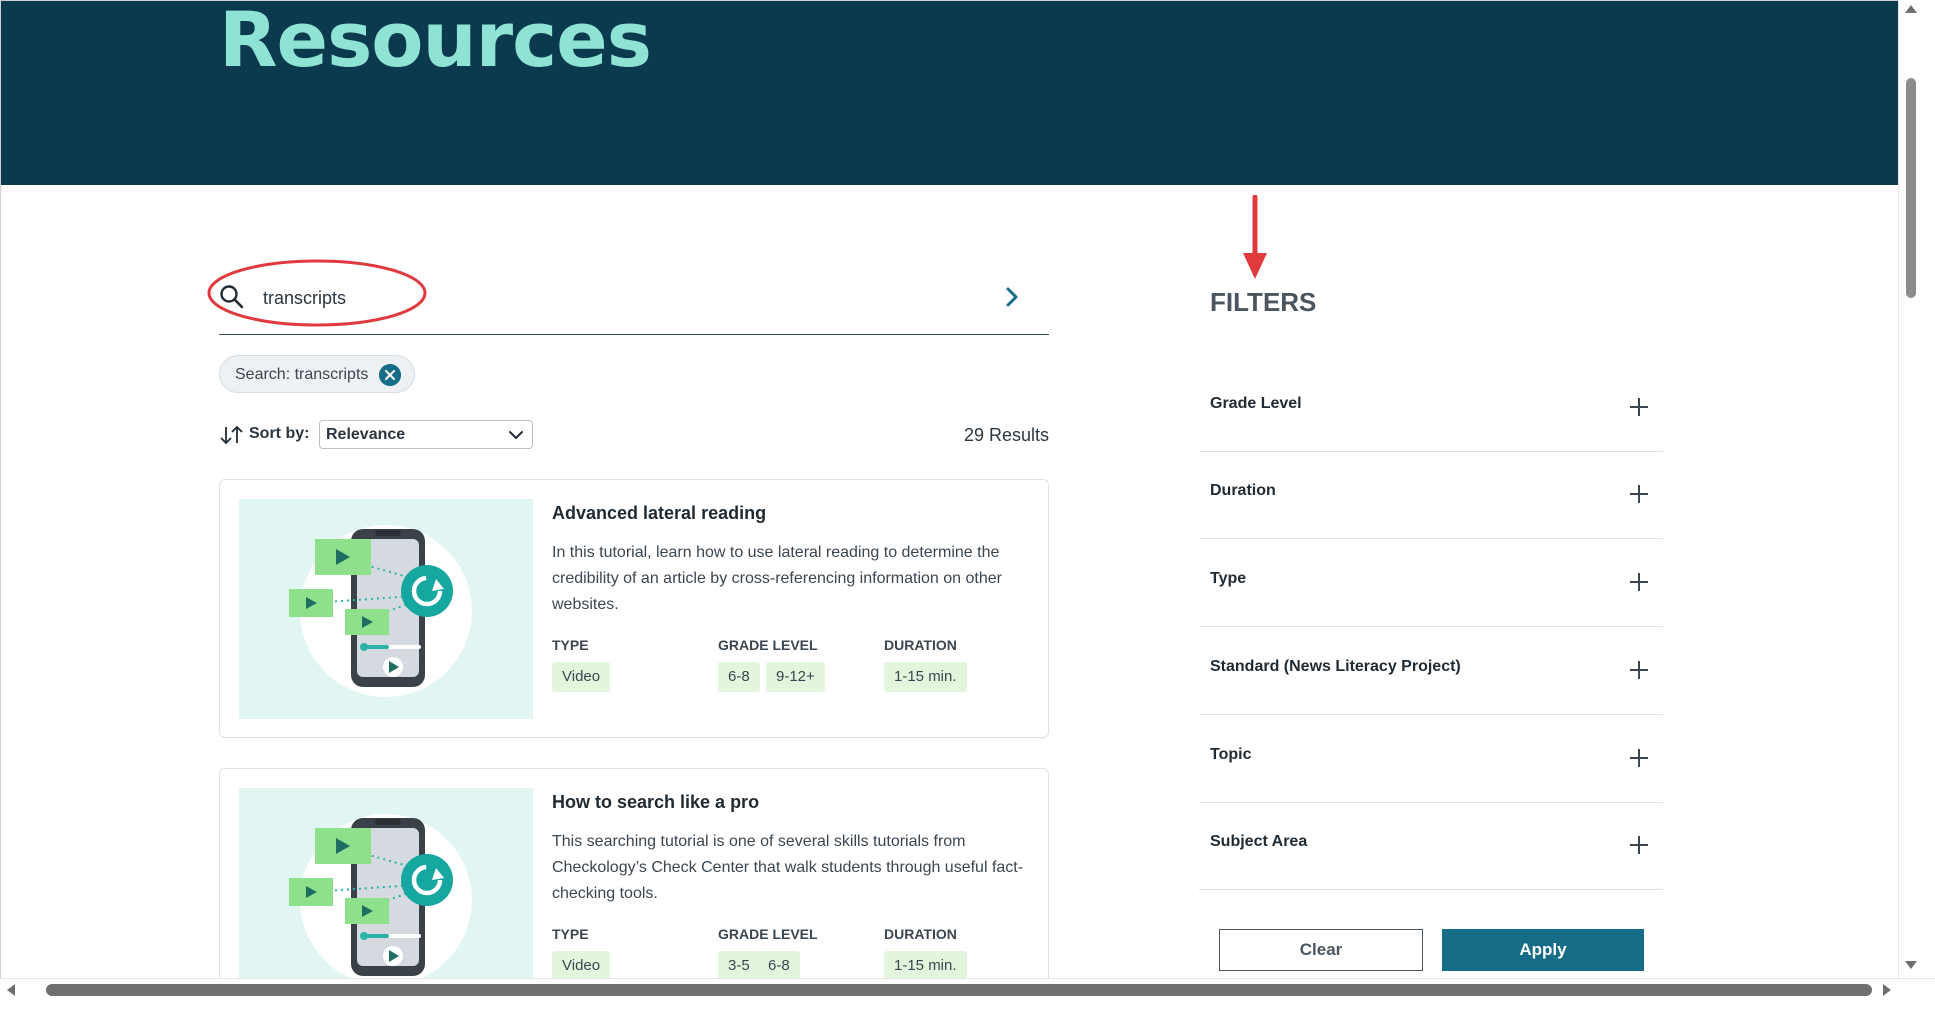 Image resolution: width=1935 pixels, height=1013 pixels. I want to click on search-icon, so click(232, 297).